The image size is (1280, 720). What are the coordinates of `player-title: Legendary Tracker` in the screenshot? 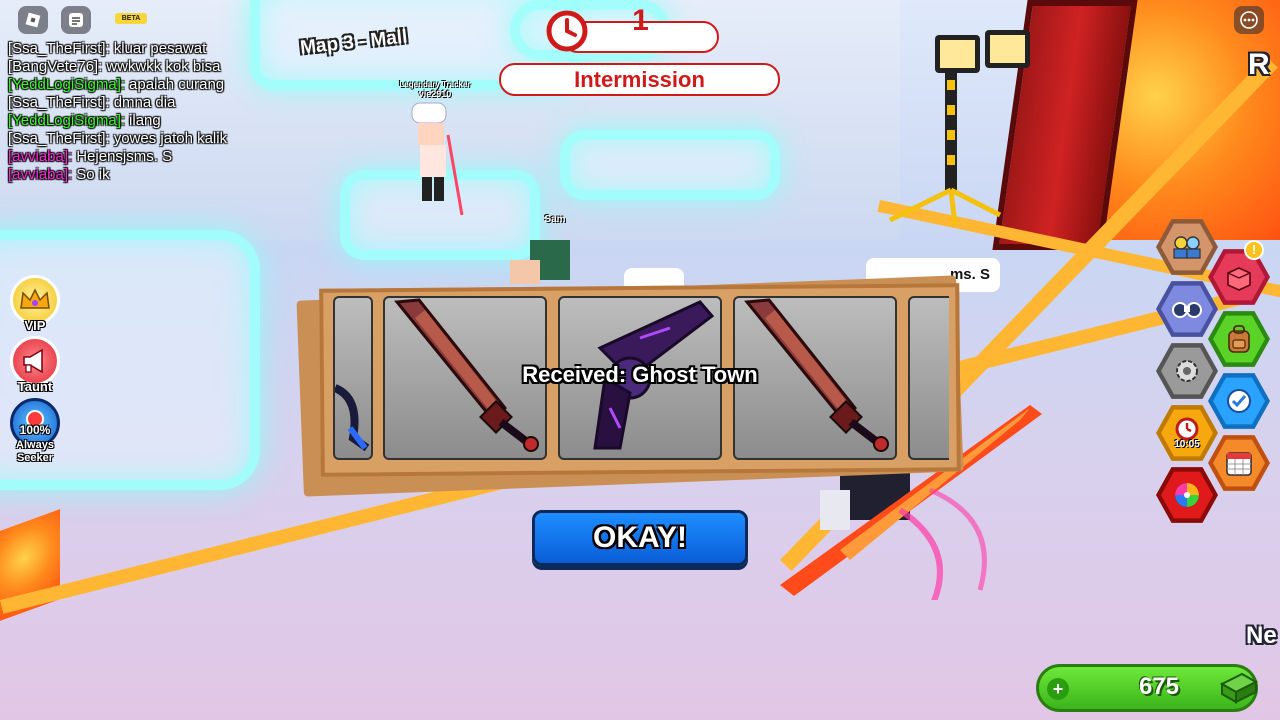 It's located at (435, 84).